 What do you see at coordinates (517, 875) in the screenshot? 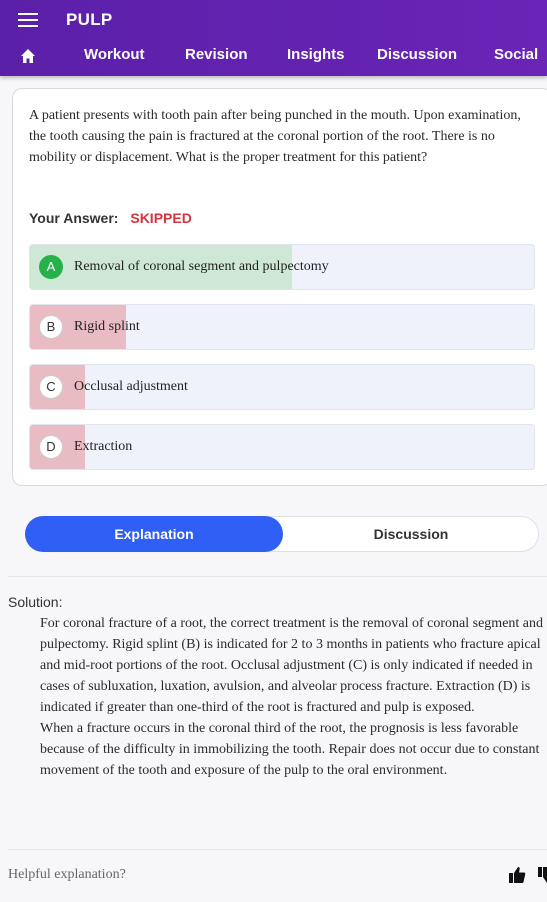
I see `thumbs-up-icon` at bounding box center [517, 875].